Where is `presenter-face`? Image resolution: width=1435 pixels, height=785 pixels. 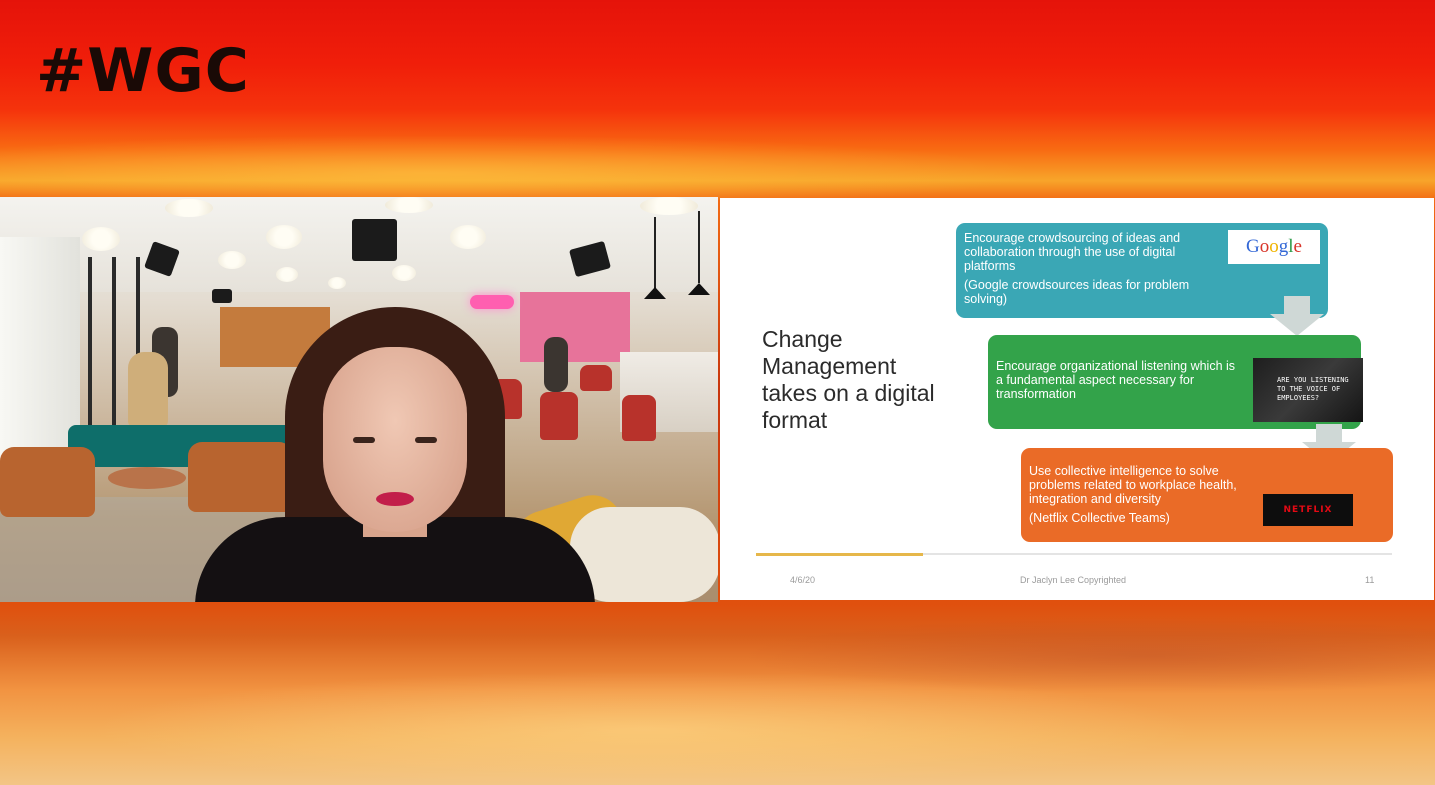
presenter-face is located at coordinates (395, 439).